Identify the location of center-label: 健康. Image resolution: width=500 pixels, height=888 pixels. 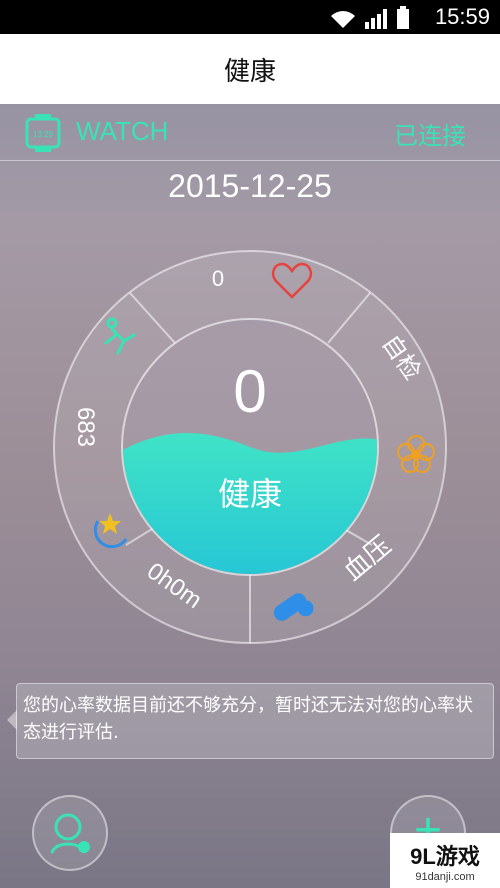
(250, 494).